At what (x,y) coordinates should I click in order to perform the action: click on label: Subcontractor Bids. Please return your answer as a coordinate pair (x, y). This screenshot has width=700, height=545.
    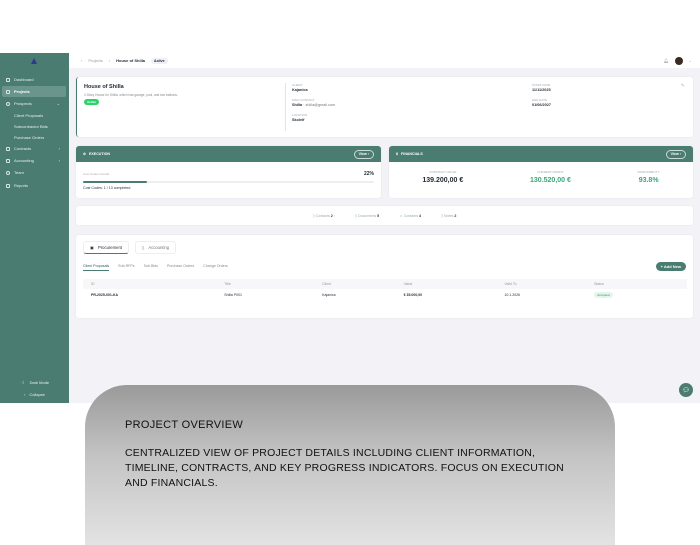
    Looking at the image, I should click on (31, 126).